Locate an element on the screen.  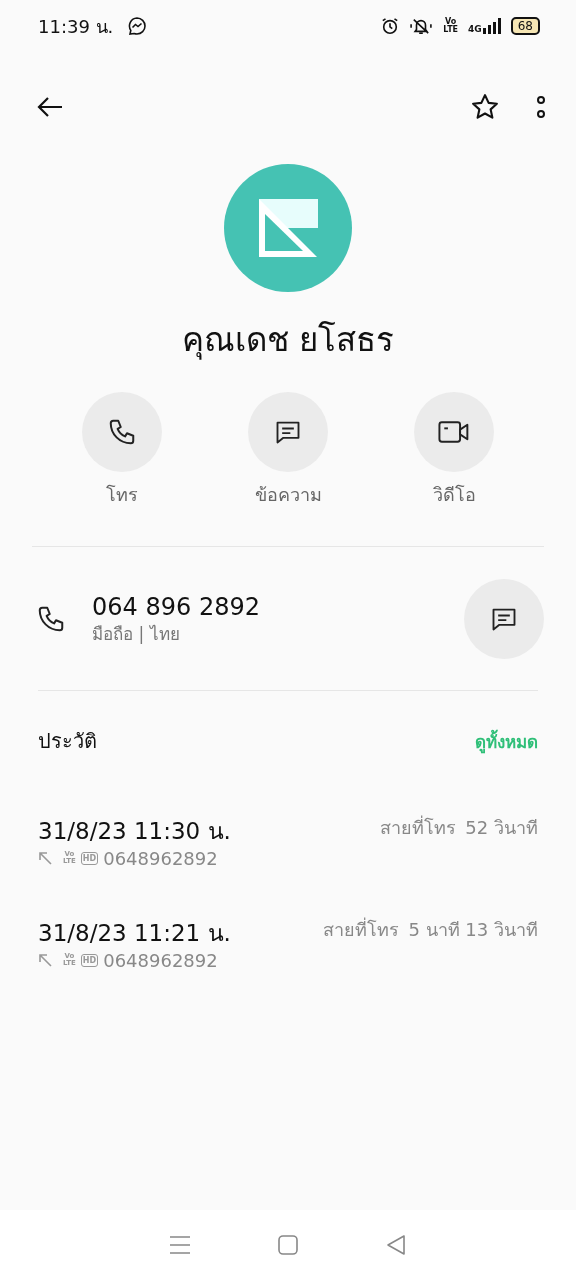
messenger-icon is located at coordinates (137, 26).